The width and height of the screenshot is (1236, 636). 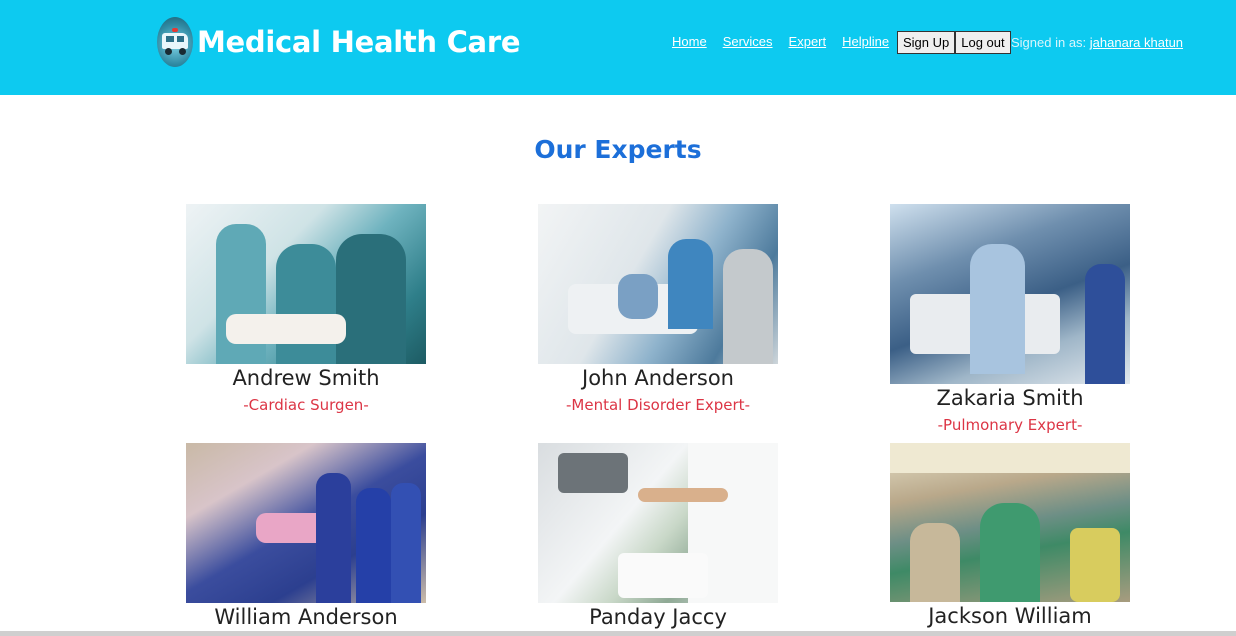 What do you see at coordinates (926, 42) in the screenshot?
I see `sign-up-button: Sign Up` at bounding box center [926, 42].